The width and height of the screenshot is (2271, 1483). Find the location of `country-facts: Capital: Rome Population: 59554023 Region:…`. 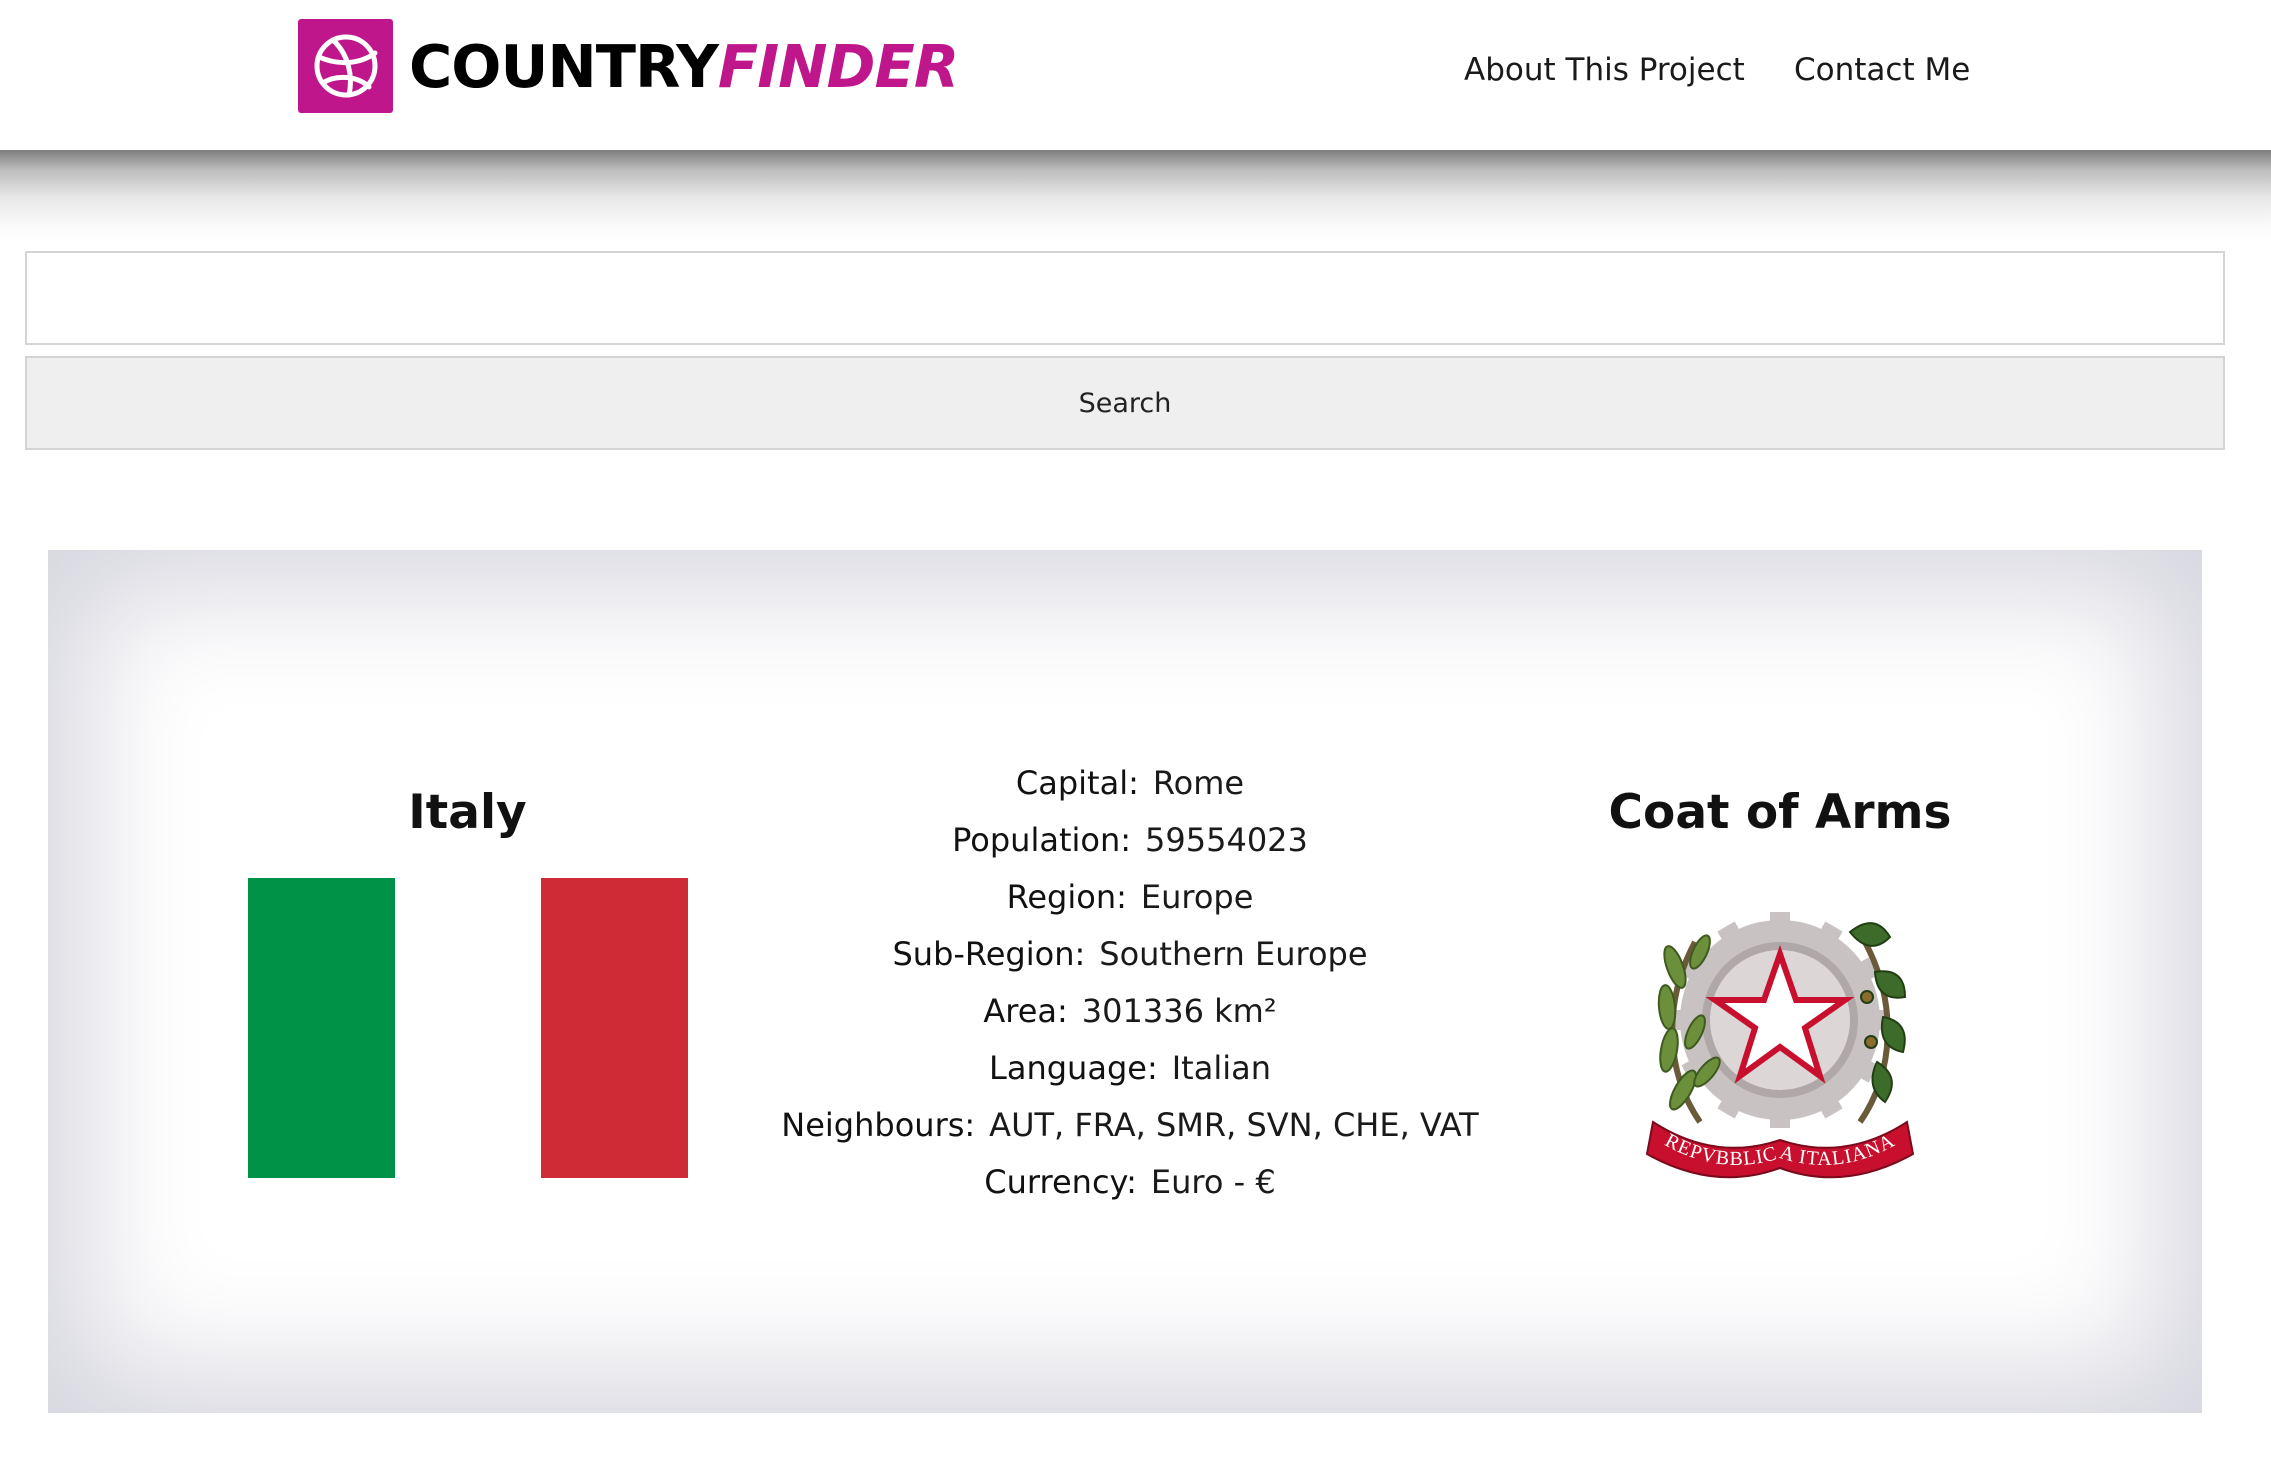

country-facts: Capital: Rome Population: 59554023 Region:… is located at coordinates (1130, 983).